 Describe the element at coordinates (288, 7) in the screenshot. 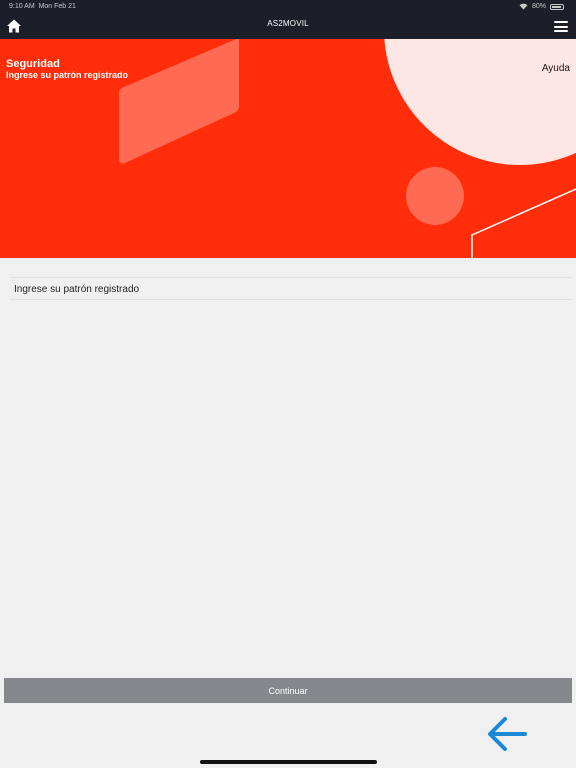

I see `status-bar: 9:10 AM Mon Feb 21 80%` at that location.